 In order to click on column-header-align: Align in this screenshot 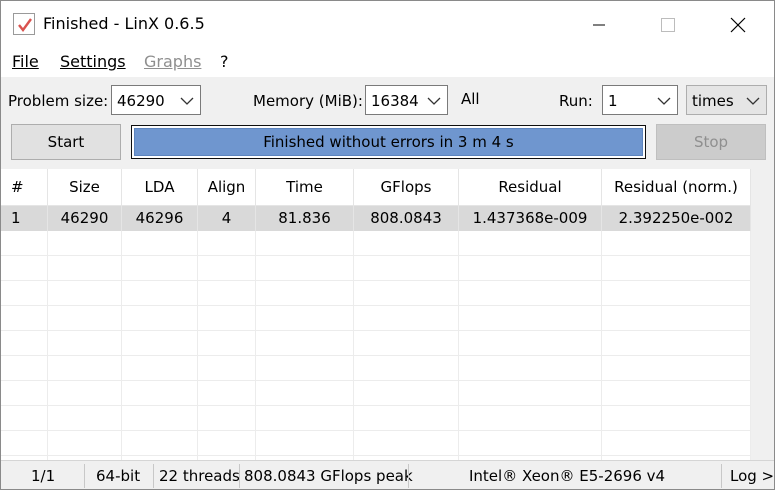, I will do `click(227, 187)`.